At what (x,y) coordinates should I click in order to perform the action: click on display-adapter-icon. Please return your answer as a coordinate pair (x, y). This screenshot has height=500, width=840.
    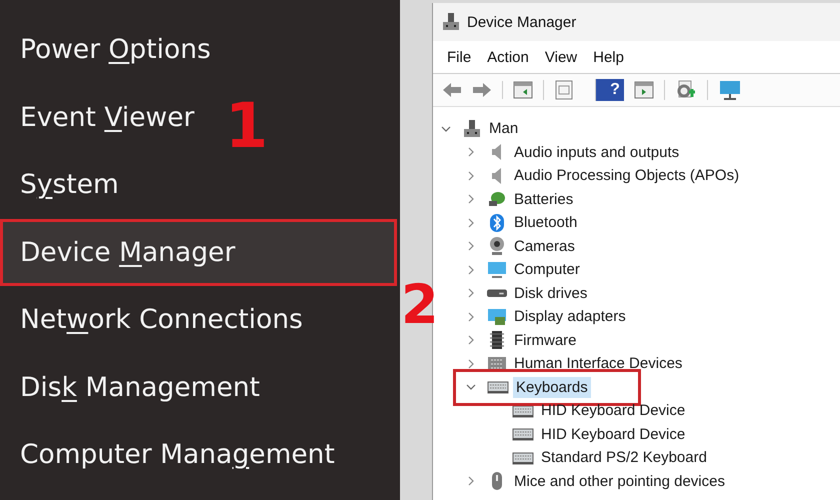
    Looking at the image, I should click on (497, 316).